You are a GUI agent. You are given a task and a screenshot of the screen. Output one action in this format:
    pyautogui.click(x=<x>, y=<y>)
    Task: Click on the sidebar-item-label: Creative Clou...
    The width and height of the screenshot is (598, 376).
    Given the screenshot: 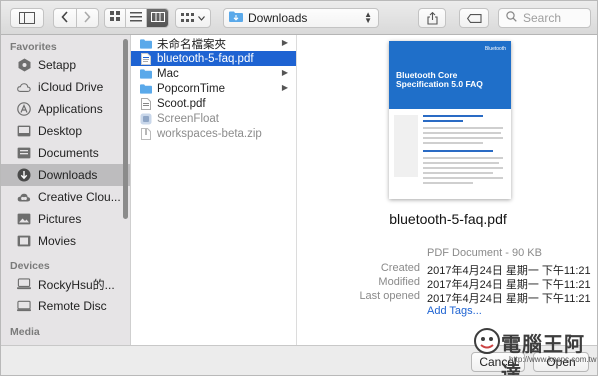 What is the action you would take?
    pyautogui.click(x=79, y=197)
    